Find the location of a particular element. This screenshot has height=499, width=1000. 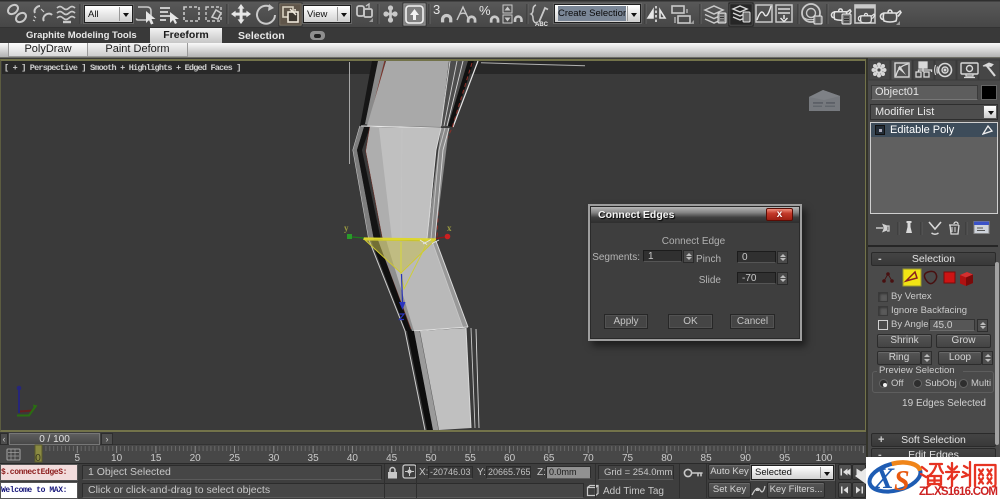

svg-text: 15 is located at coordinates (156, 458).